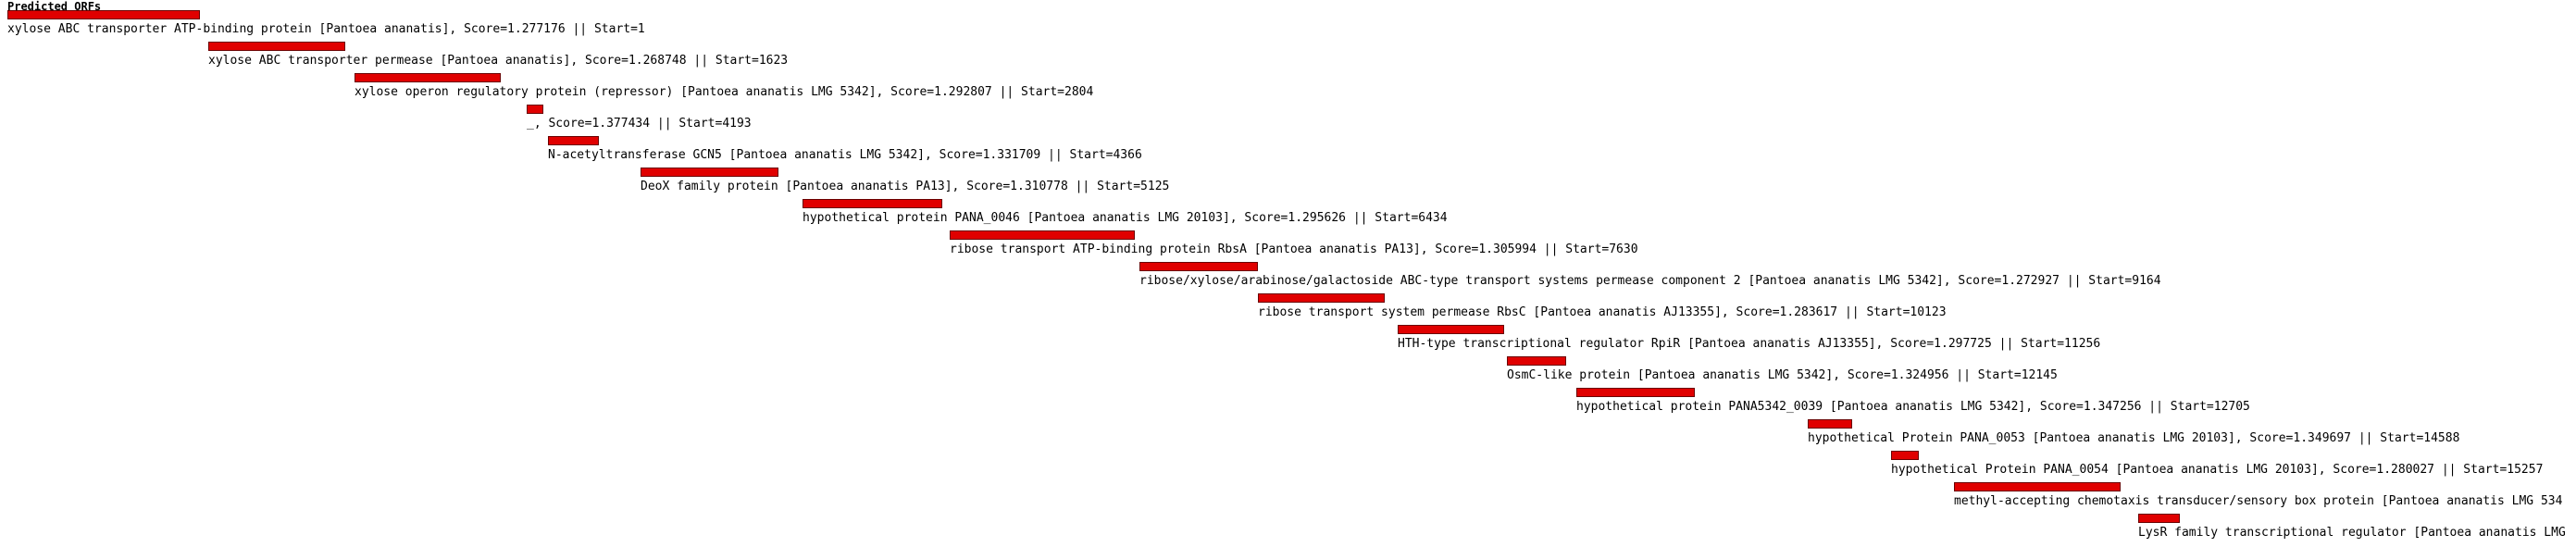 The height and width of the screenshot is (547, 2576). I want to click on orf-label: _, Score=1.377434 || Start=4193, so click(639, 124).